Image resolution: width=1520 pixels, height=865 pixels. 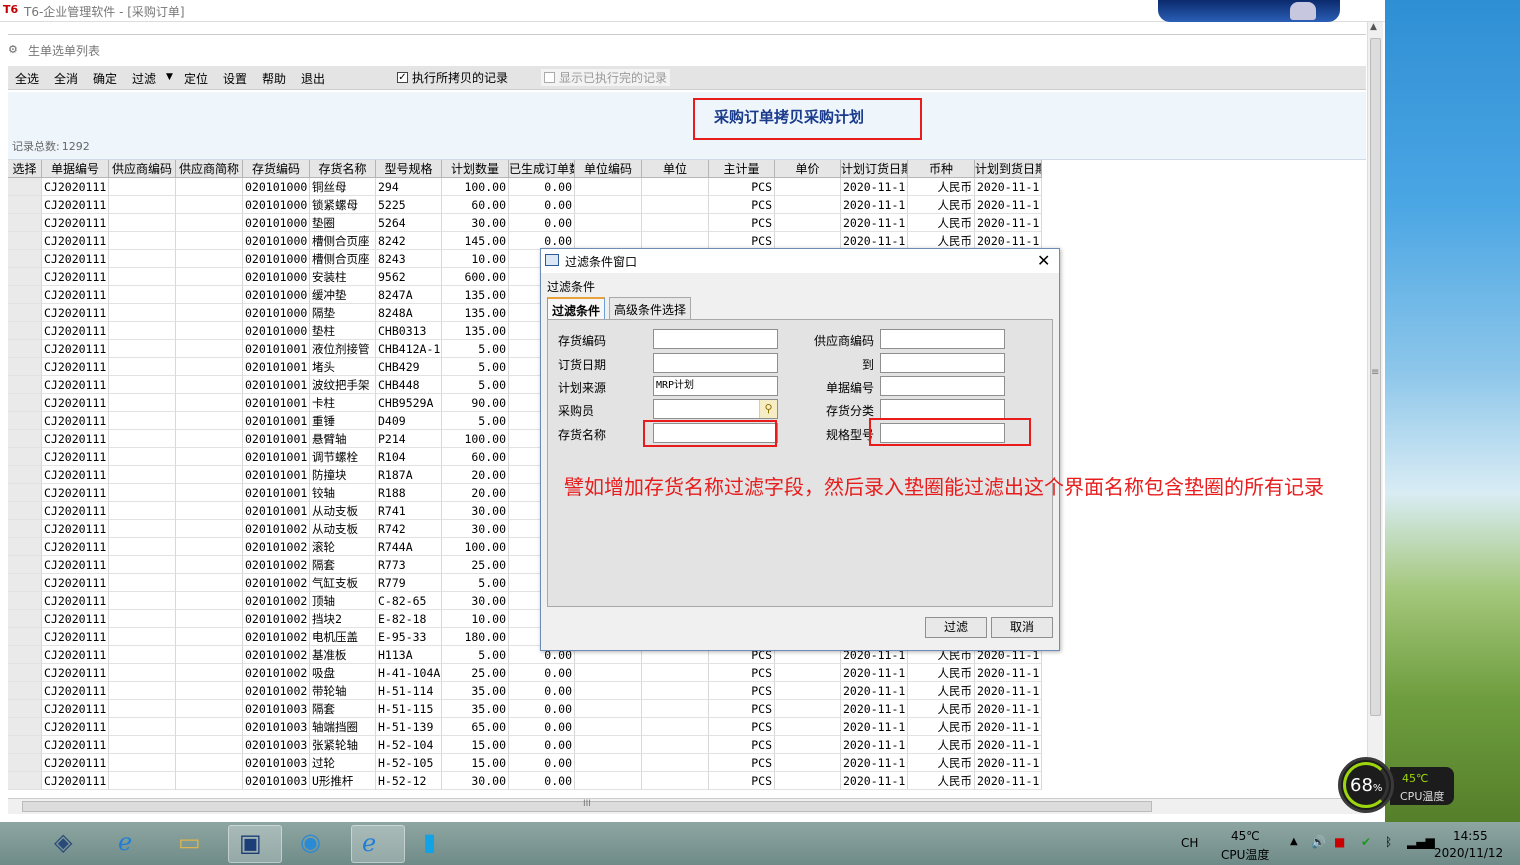 I want to click on column-header: 存货名称, so click(x=343, y=169).